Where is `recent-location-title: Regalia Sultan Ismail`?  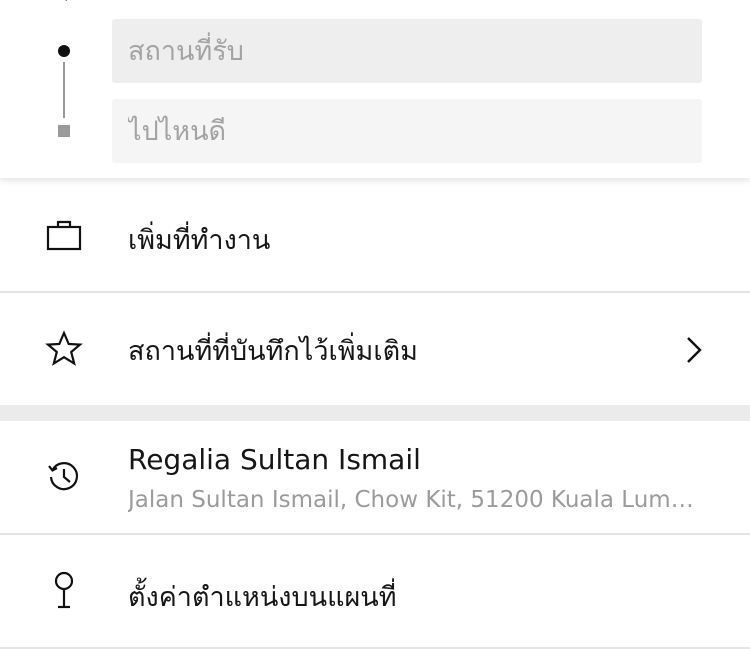 recent-location-title: Regalia Sultan Ismail is located at coordinates (274, 459).